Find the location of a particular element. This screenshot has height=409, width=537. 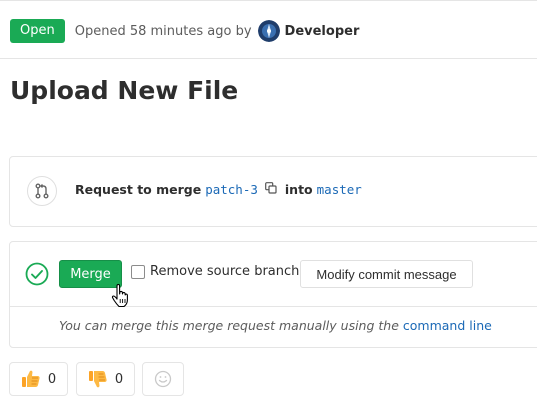

avatar is located at coordinates (268, 31).